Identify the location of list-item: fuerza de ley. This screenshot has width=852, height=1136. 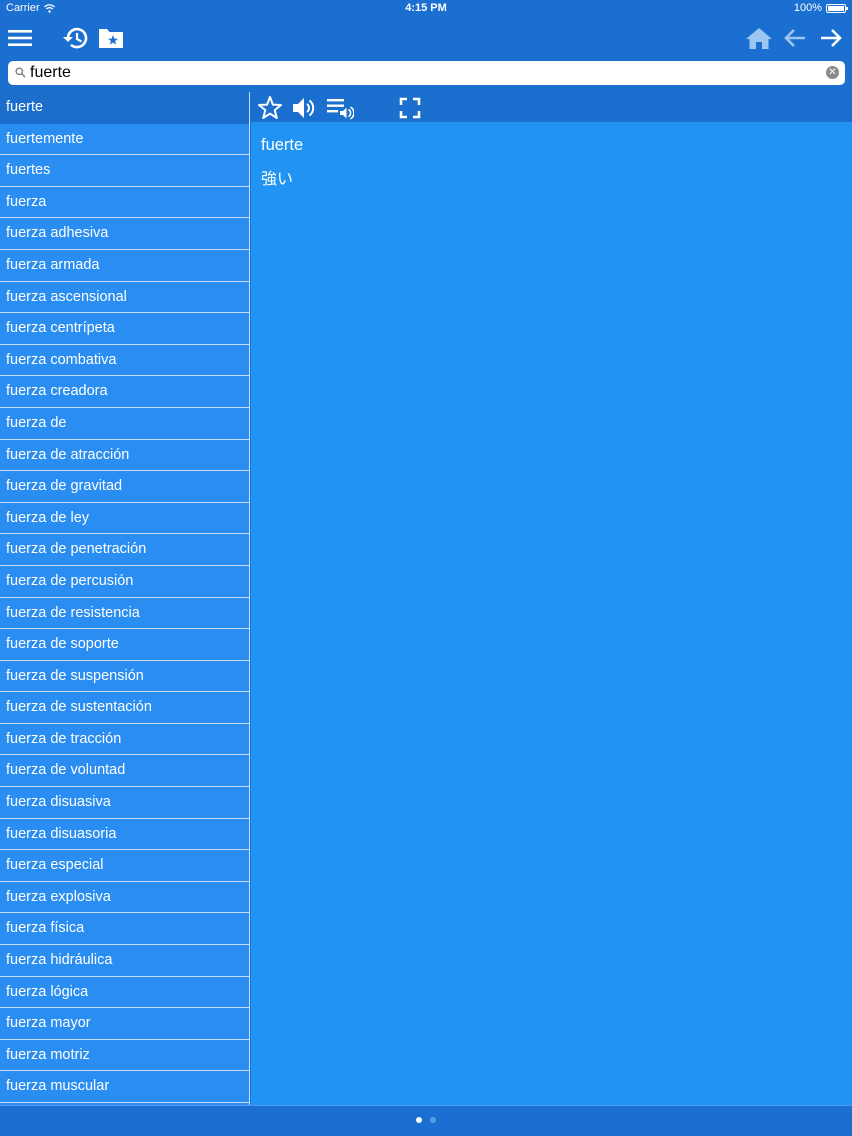
(124, 519).